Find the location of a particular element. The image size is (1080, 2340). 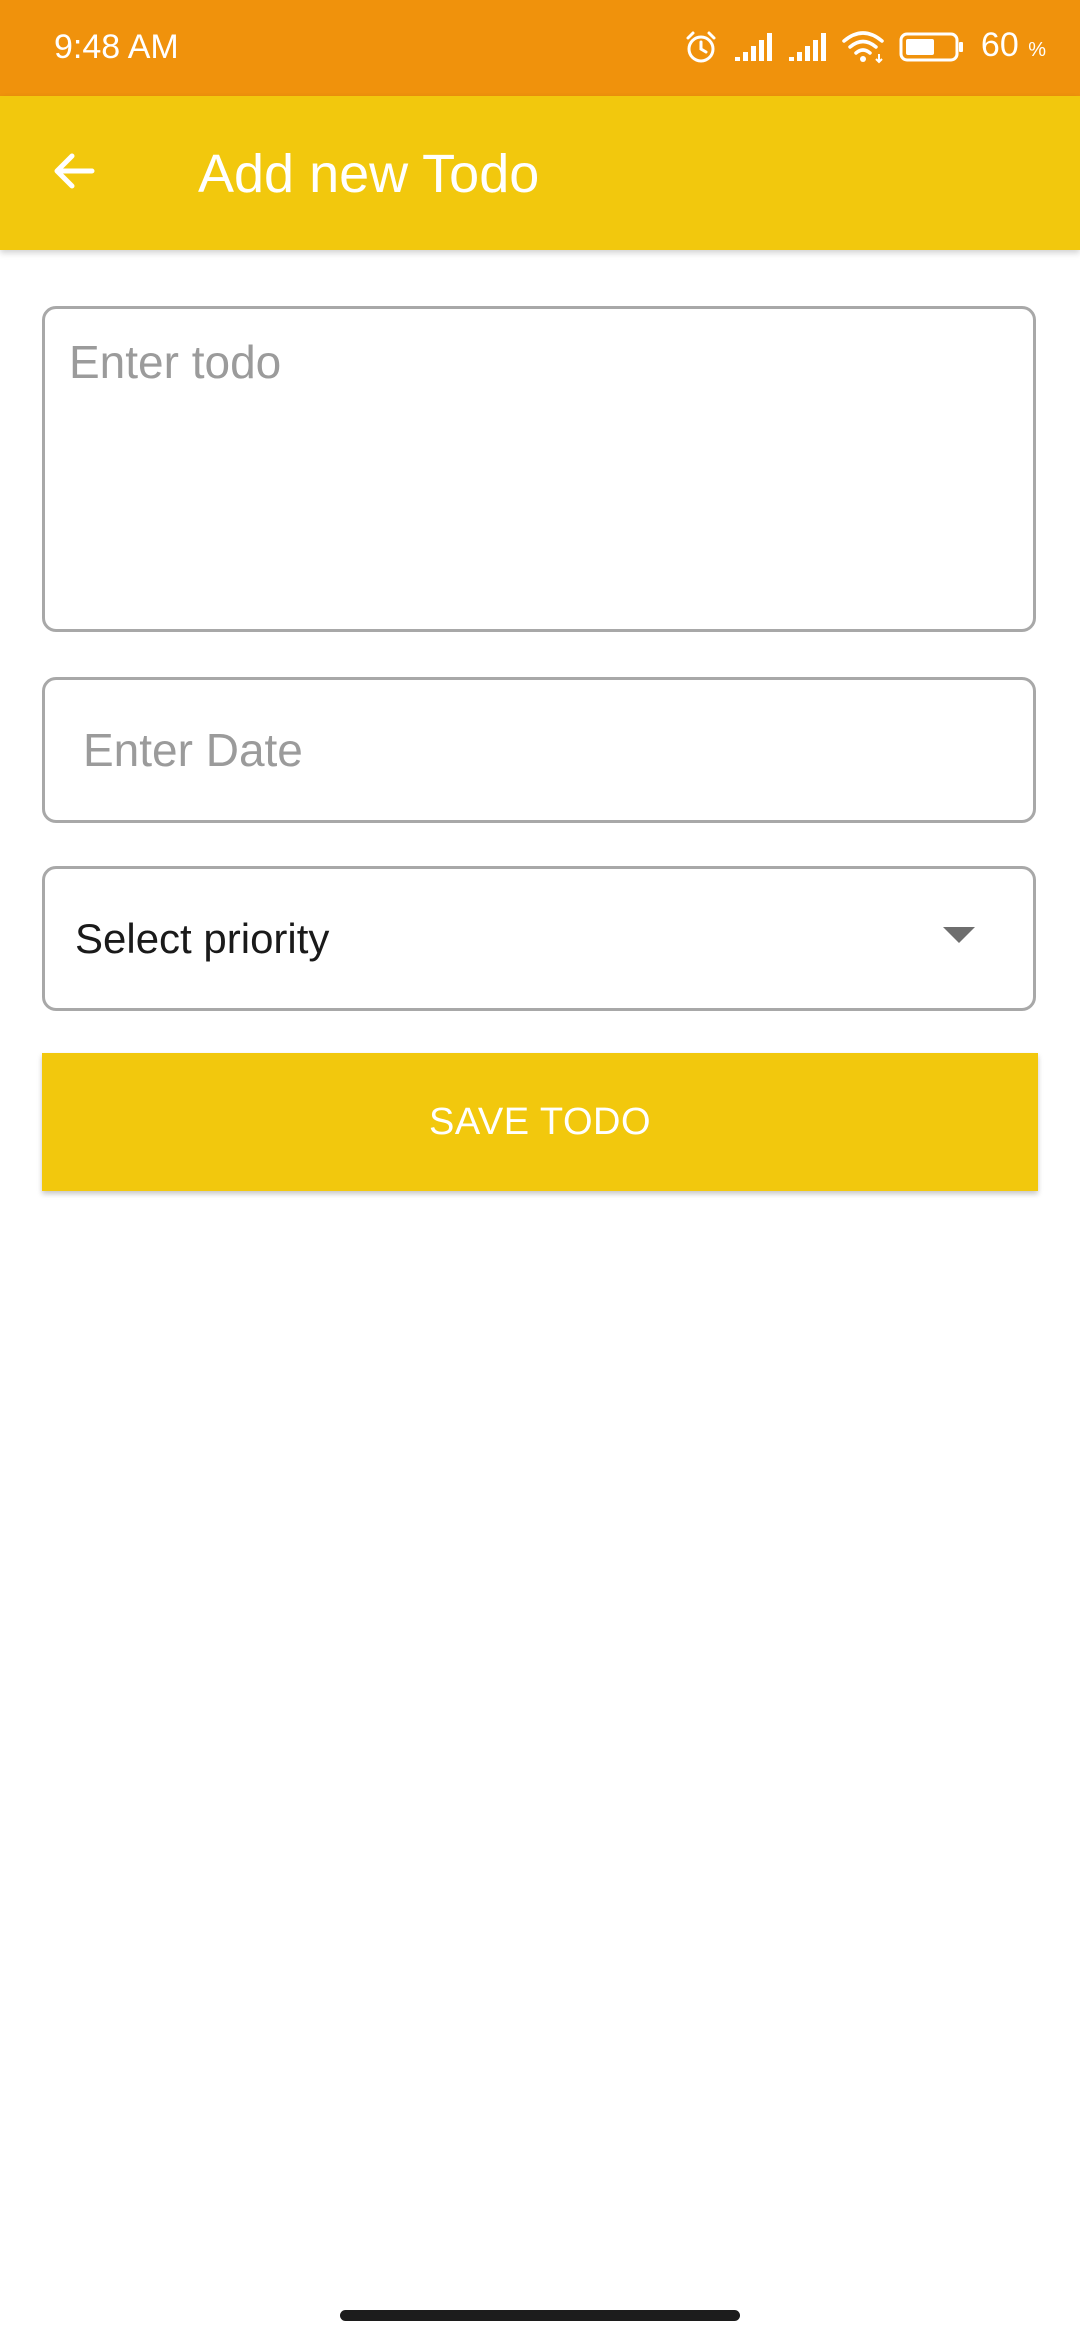

back-button is located at coordinates (74, 173).